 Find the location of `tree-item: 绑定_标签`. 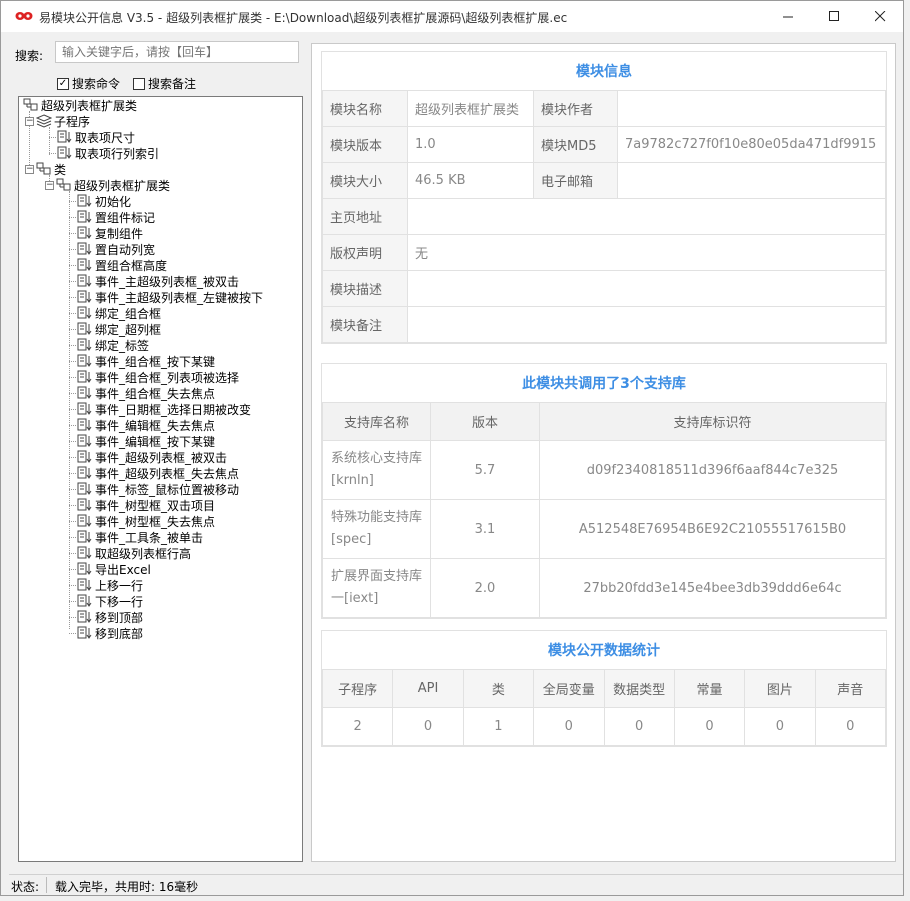

tree-item: 绑定_标签 is located at coordinates (113, 345).